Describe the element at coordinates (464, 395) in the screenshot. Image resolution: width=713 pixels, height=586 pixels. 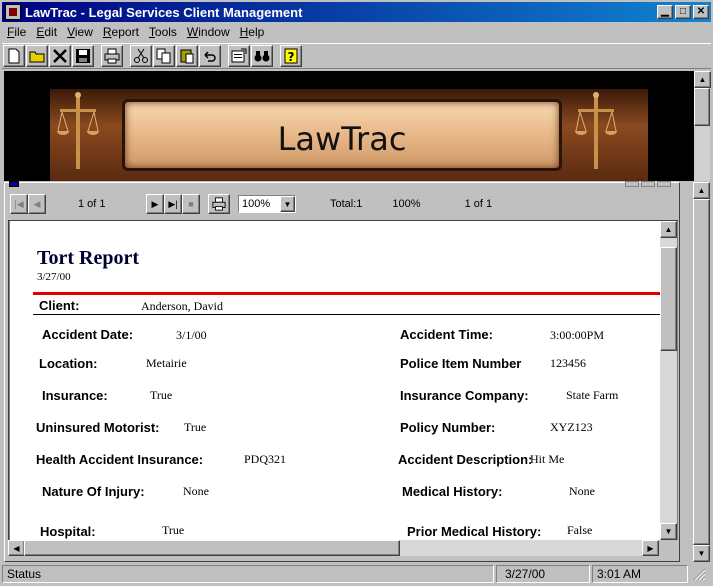
I see `insurance-company-label: Insurance Company:` at that location.